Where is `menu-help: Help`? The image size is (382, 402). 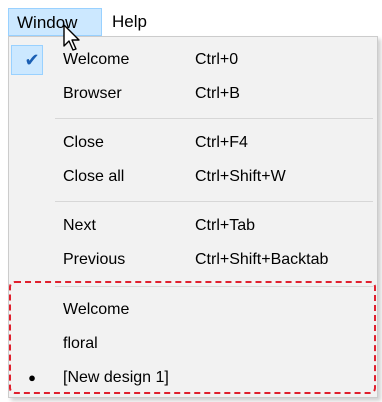
menu-help: Help is located at coordinates (135, 22).